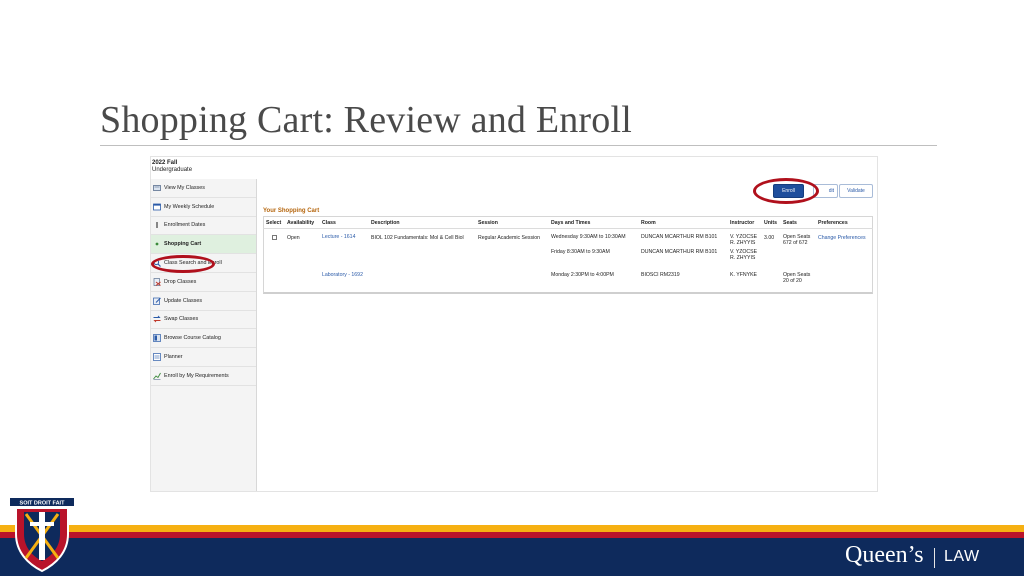  What do you see at coordinates (274, 237) in the screenshot?
I see `select-checkbox` at bounding box center [274, 237].